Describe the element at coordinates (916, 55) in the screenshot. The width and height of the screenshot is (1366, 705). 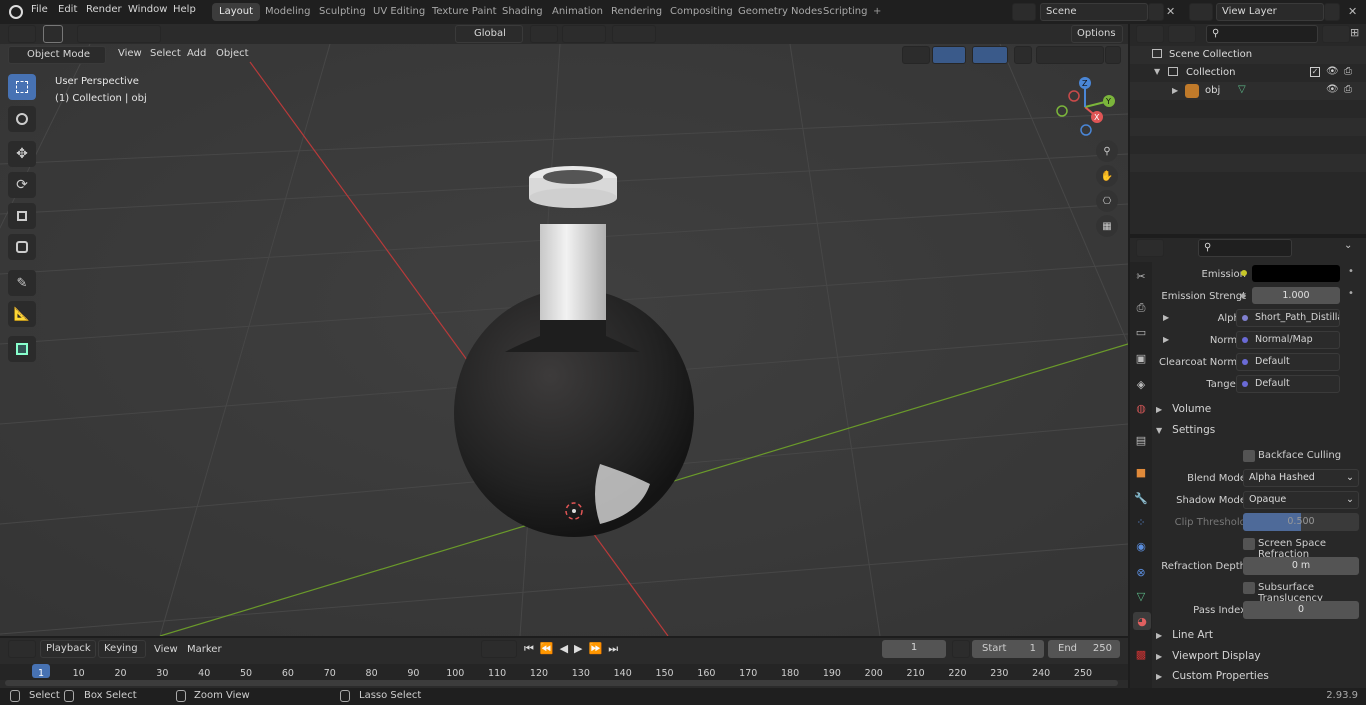
I see `visibility-icon` at that location.